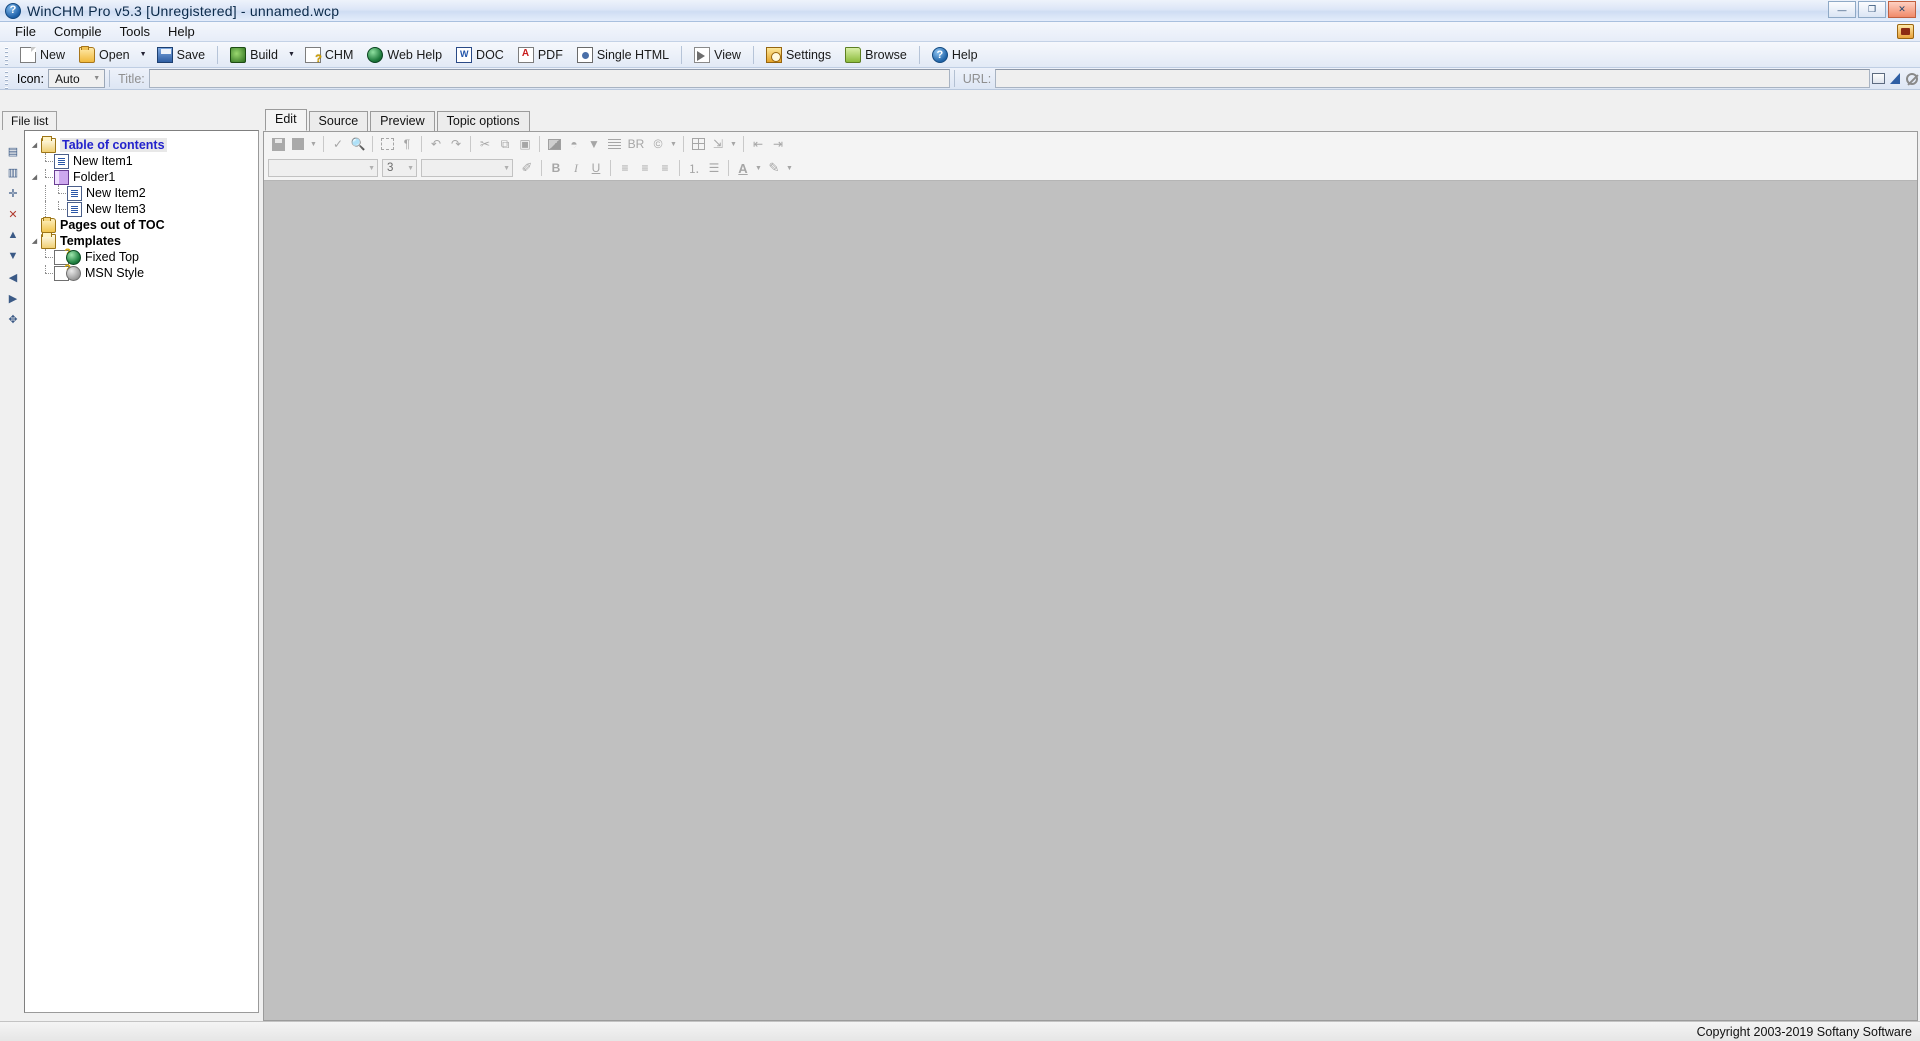 The image size is (1920, 1041). What do you see at coordinates (645, 168) in the screenshot?
I see `align-center-icon: ≡` at bounding box center [645, 168].